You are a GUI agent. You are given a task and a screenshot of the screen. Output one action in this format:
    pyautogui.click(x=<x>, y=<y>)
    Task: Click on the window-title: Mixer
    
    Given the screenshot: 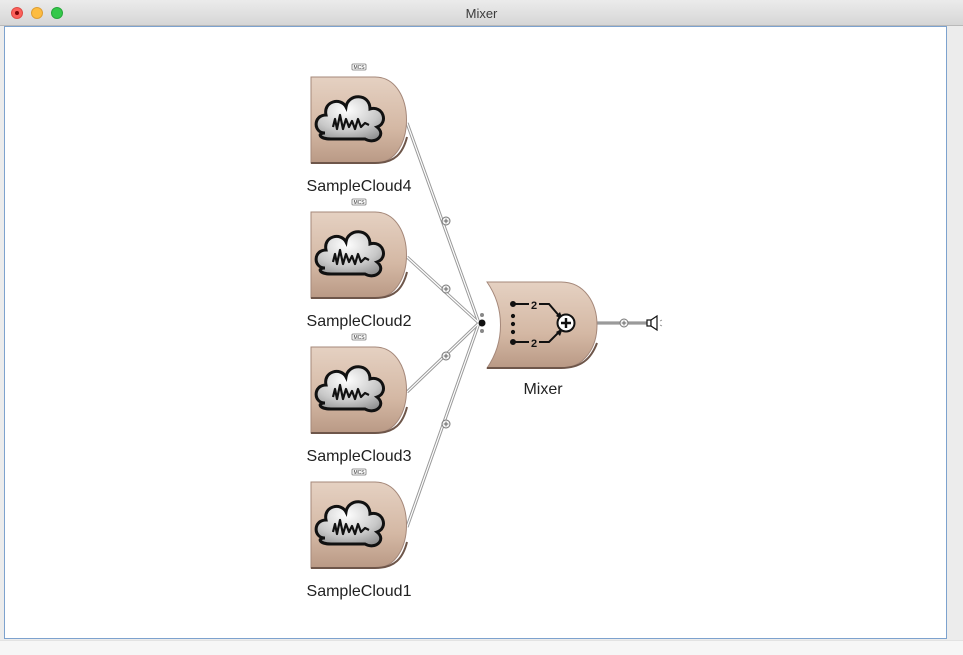 What is the action you would take?
    pyautogui.click(x=481, y=13)
    